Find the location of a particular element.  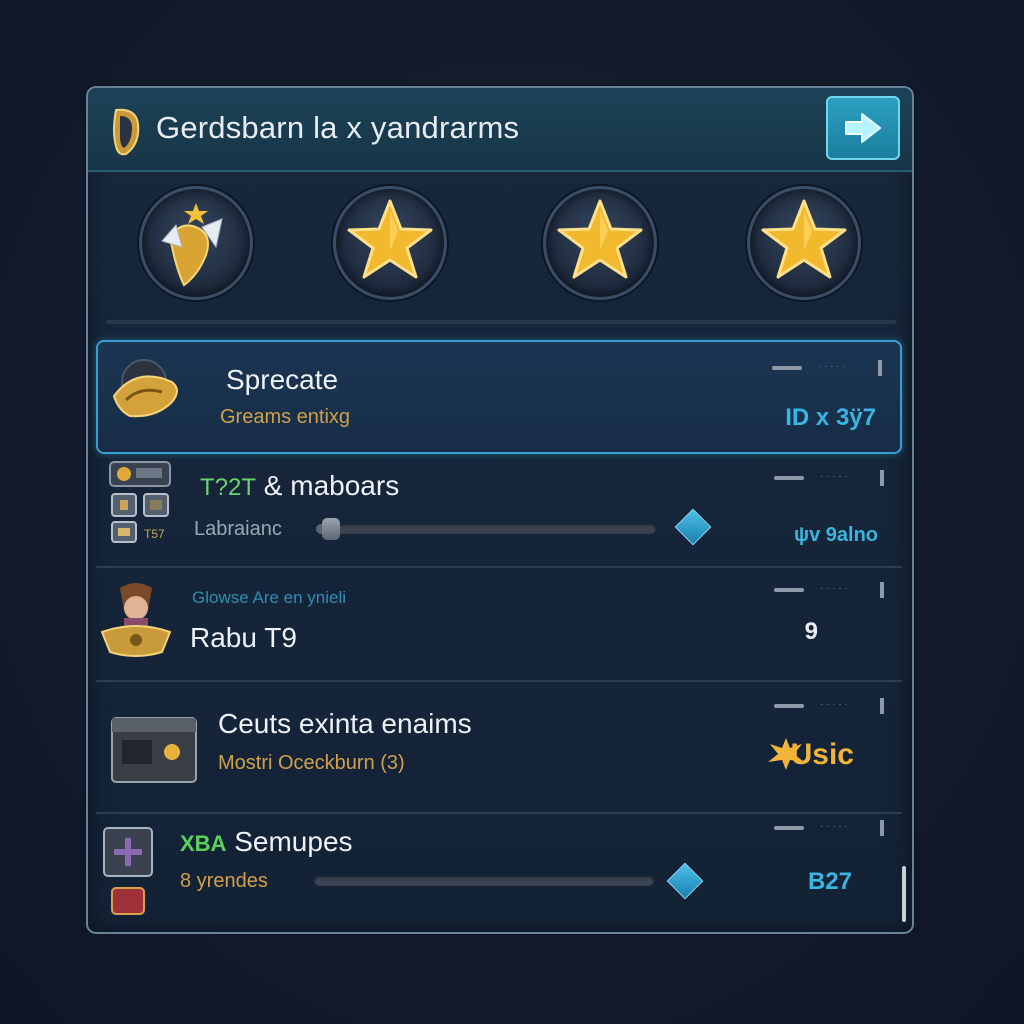

plus-box-icon is located at coordinates (128, 871).